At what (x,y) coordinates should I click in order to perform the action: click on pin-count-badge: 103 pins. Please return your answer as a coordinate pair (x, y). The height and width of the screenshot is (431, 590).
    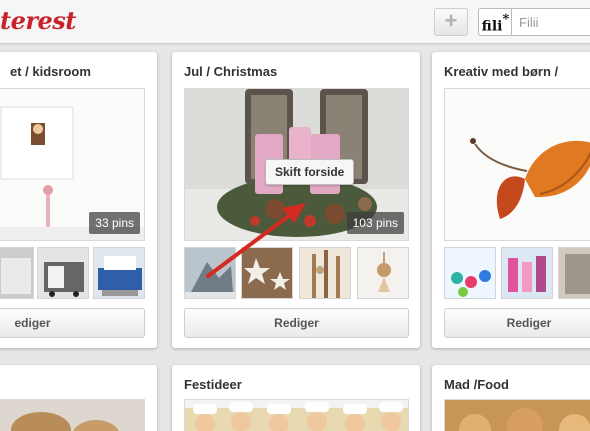
    Looking at the image, I should click on (375, 223).